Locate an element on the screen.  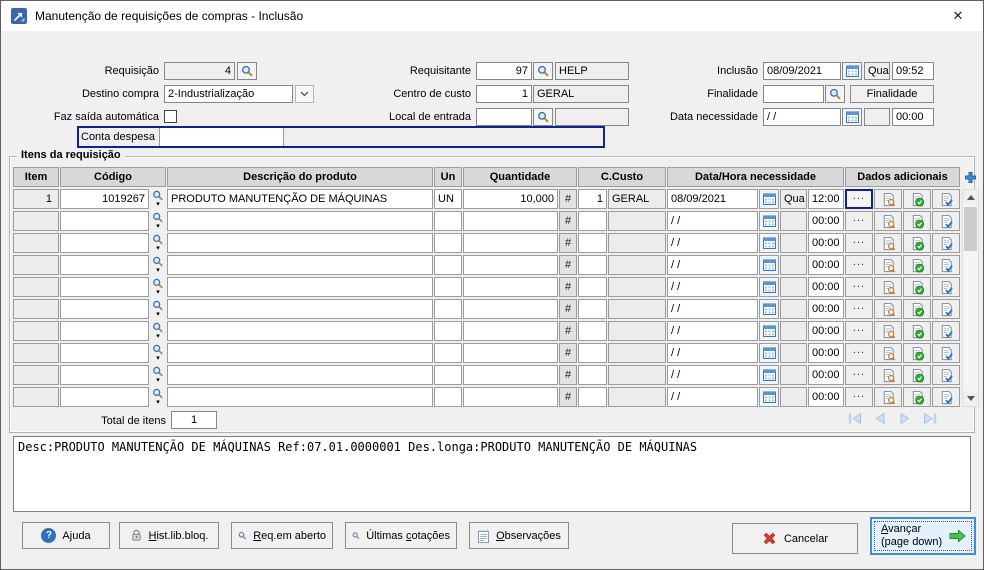
requisitante-search-button is located at coordinates (543, 71).